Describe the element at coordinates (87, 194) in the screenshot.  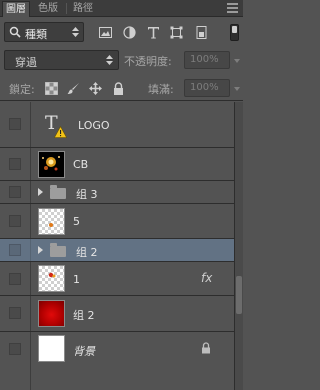
I see `layer-name: 组 3` at that location.